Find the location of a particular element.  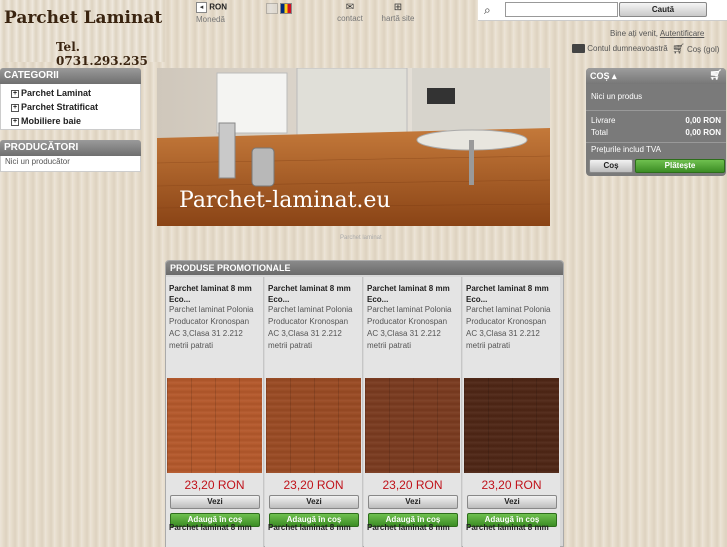

cart-total-row: Total 0,00 RON is located at coordinates (656, 133).